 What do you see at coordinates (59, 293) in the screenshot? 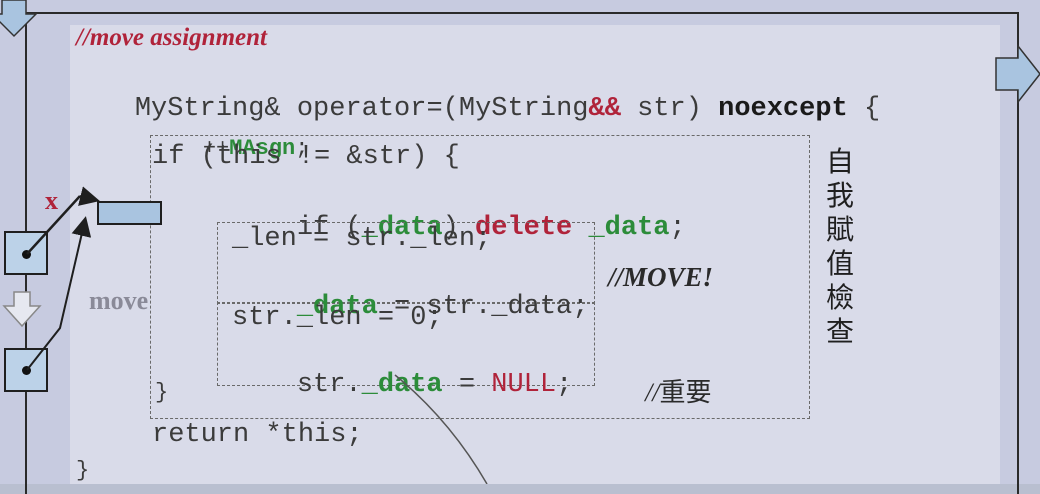
I see `pointer-line-after` at bounding box center [59, 293].